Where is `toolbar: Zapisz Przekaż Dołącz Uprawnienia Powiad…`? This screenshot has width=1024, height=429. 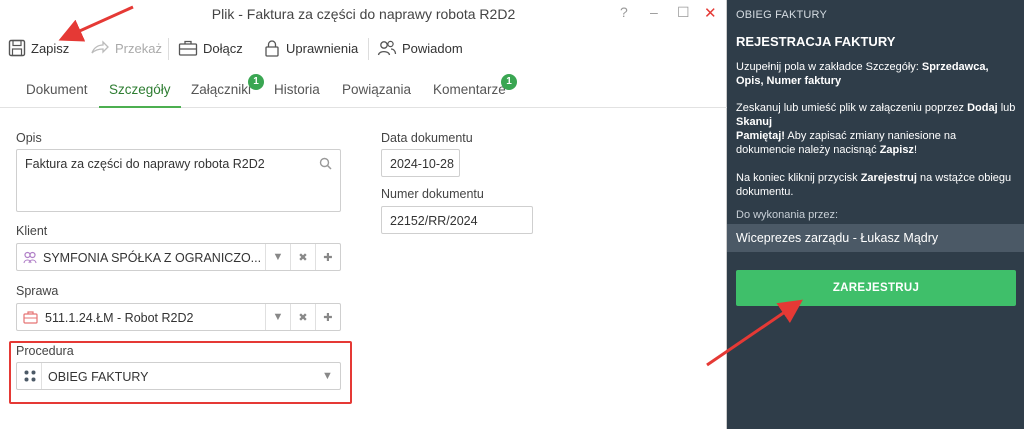 toolbar: Zapisz Przekaż Dołącz Uprawnienia Powiad… is located at coordinates (363, 48).